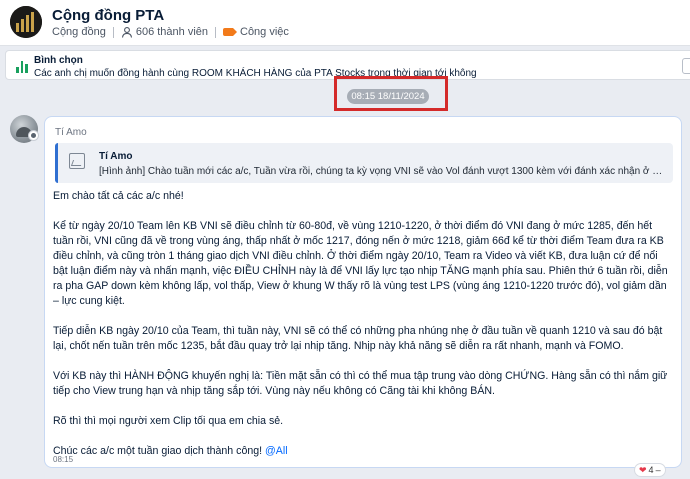 This screenshot has width=690, height=479. Describe the element at coordinates (108, 15) in the screenshot. I see `group-title: Cộng đồng PTA` at that location.